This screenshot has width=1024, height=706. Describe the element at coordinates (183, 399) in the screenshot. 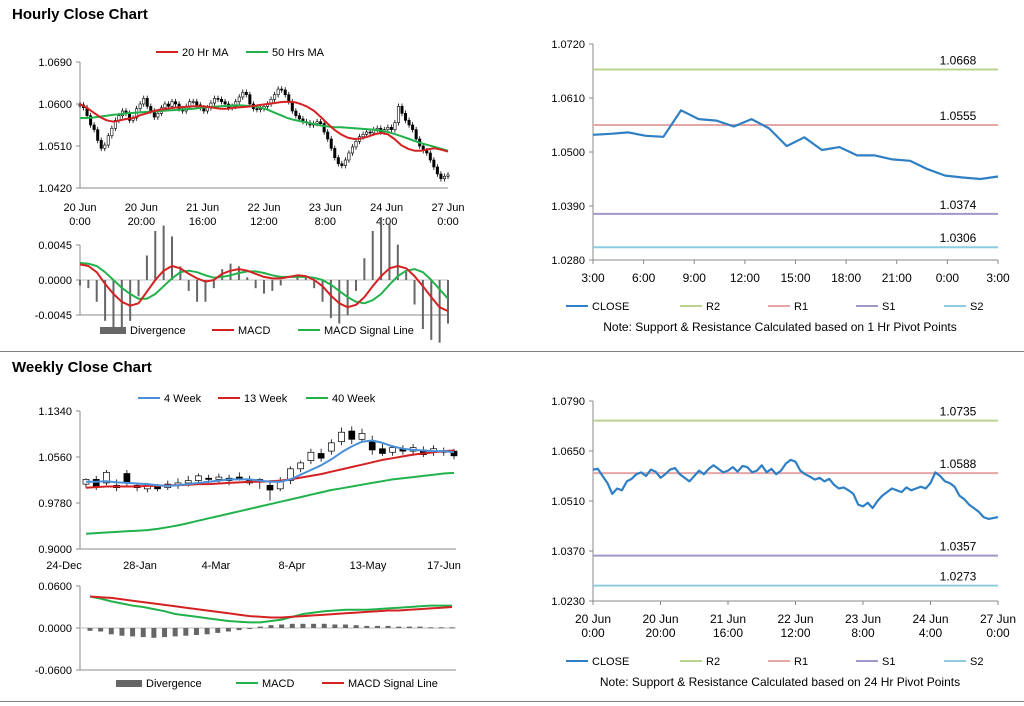

I see `weekly-legend-4w-label: 4 Week` at that location.